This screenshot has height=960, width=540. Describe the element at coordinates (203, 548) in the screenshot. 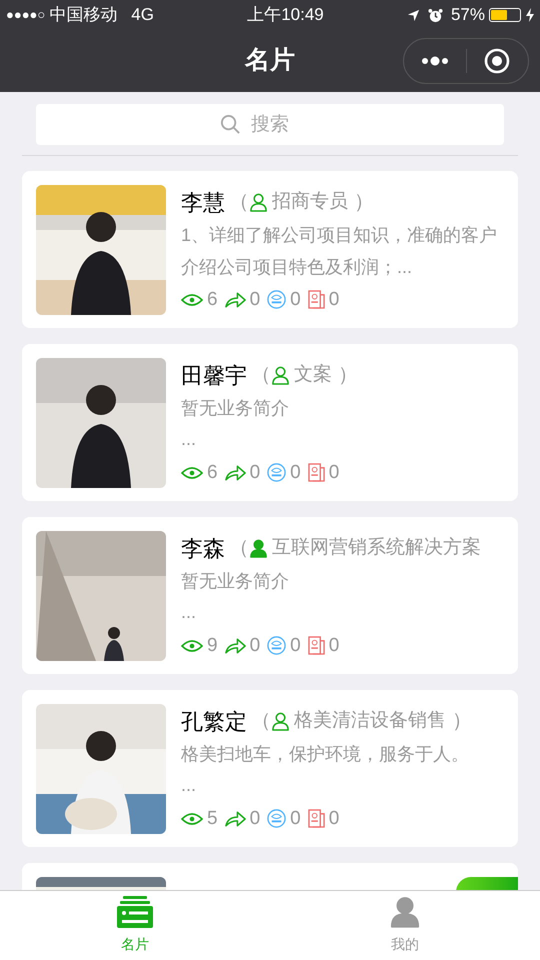

I see `name-text: 李森` at that location.